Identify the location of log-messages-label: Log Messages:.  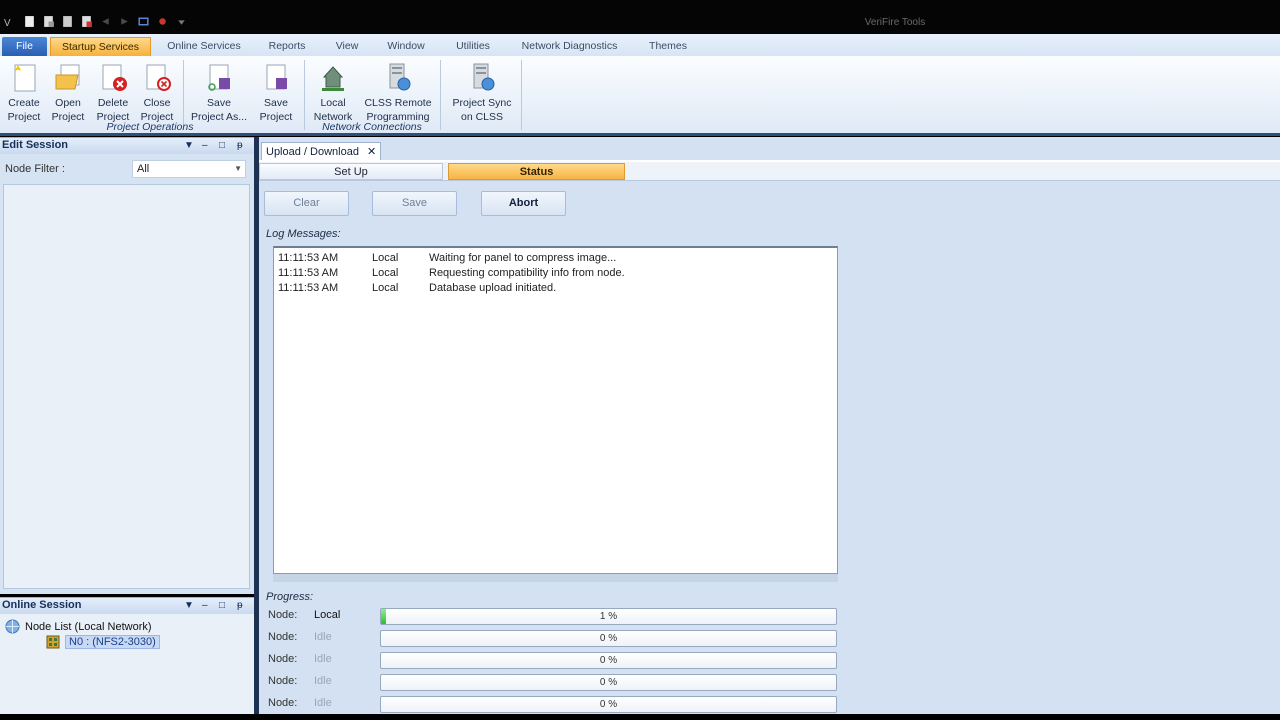
(303, 234).